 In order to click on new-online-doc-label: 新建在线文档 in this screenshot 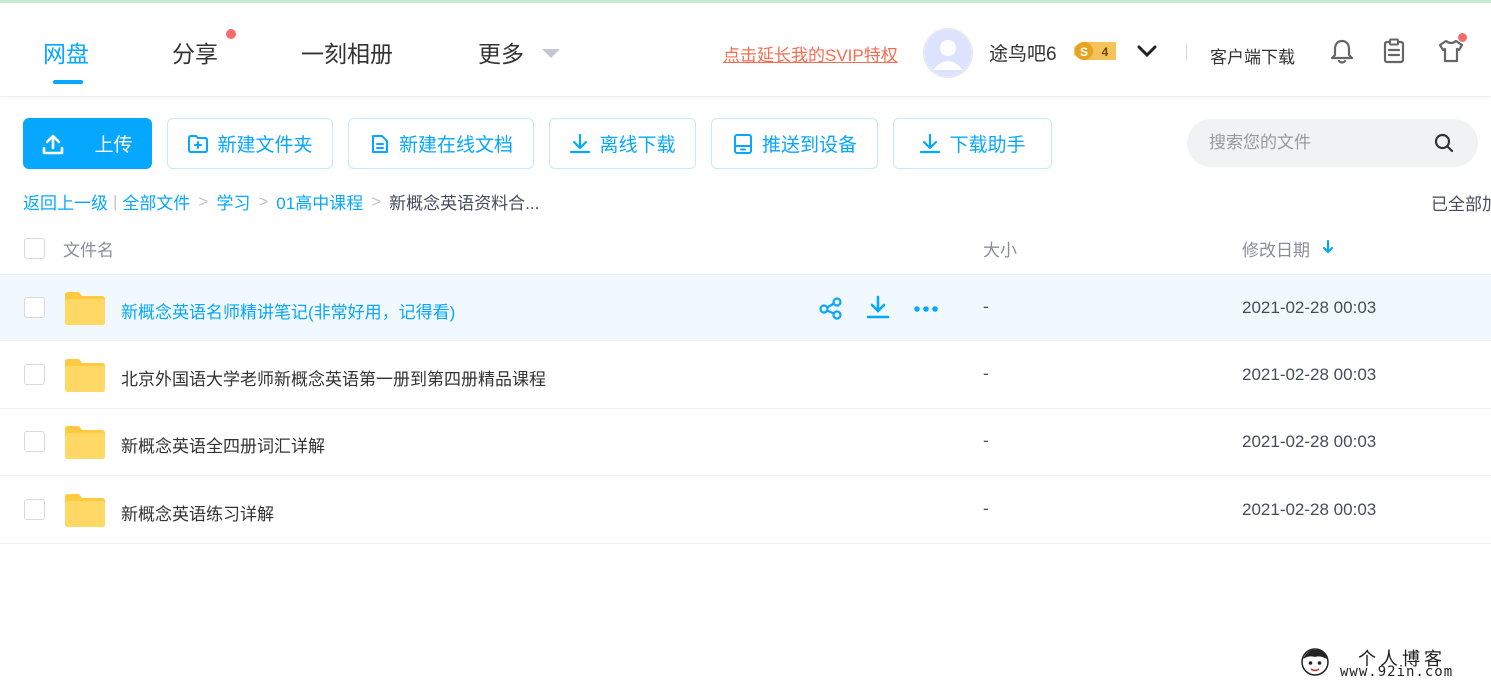, I will do `click(455, 145)`.